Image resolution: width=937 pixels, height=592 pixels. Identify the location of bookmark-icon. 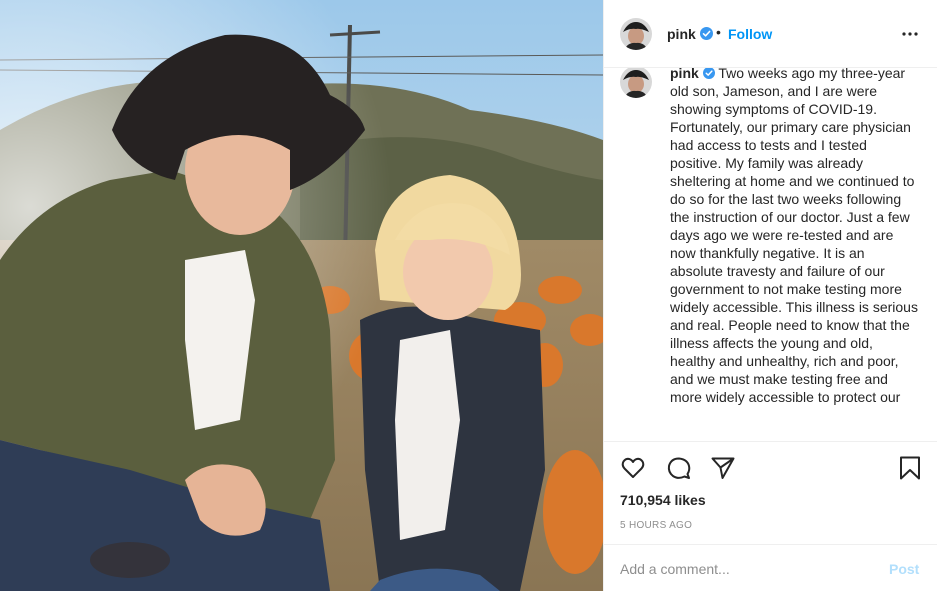
(910, 470).